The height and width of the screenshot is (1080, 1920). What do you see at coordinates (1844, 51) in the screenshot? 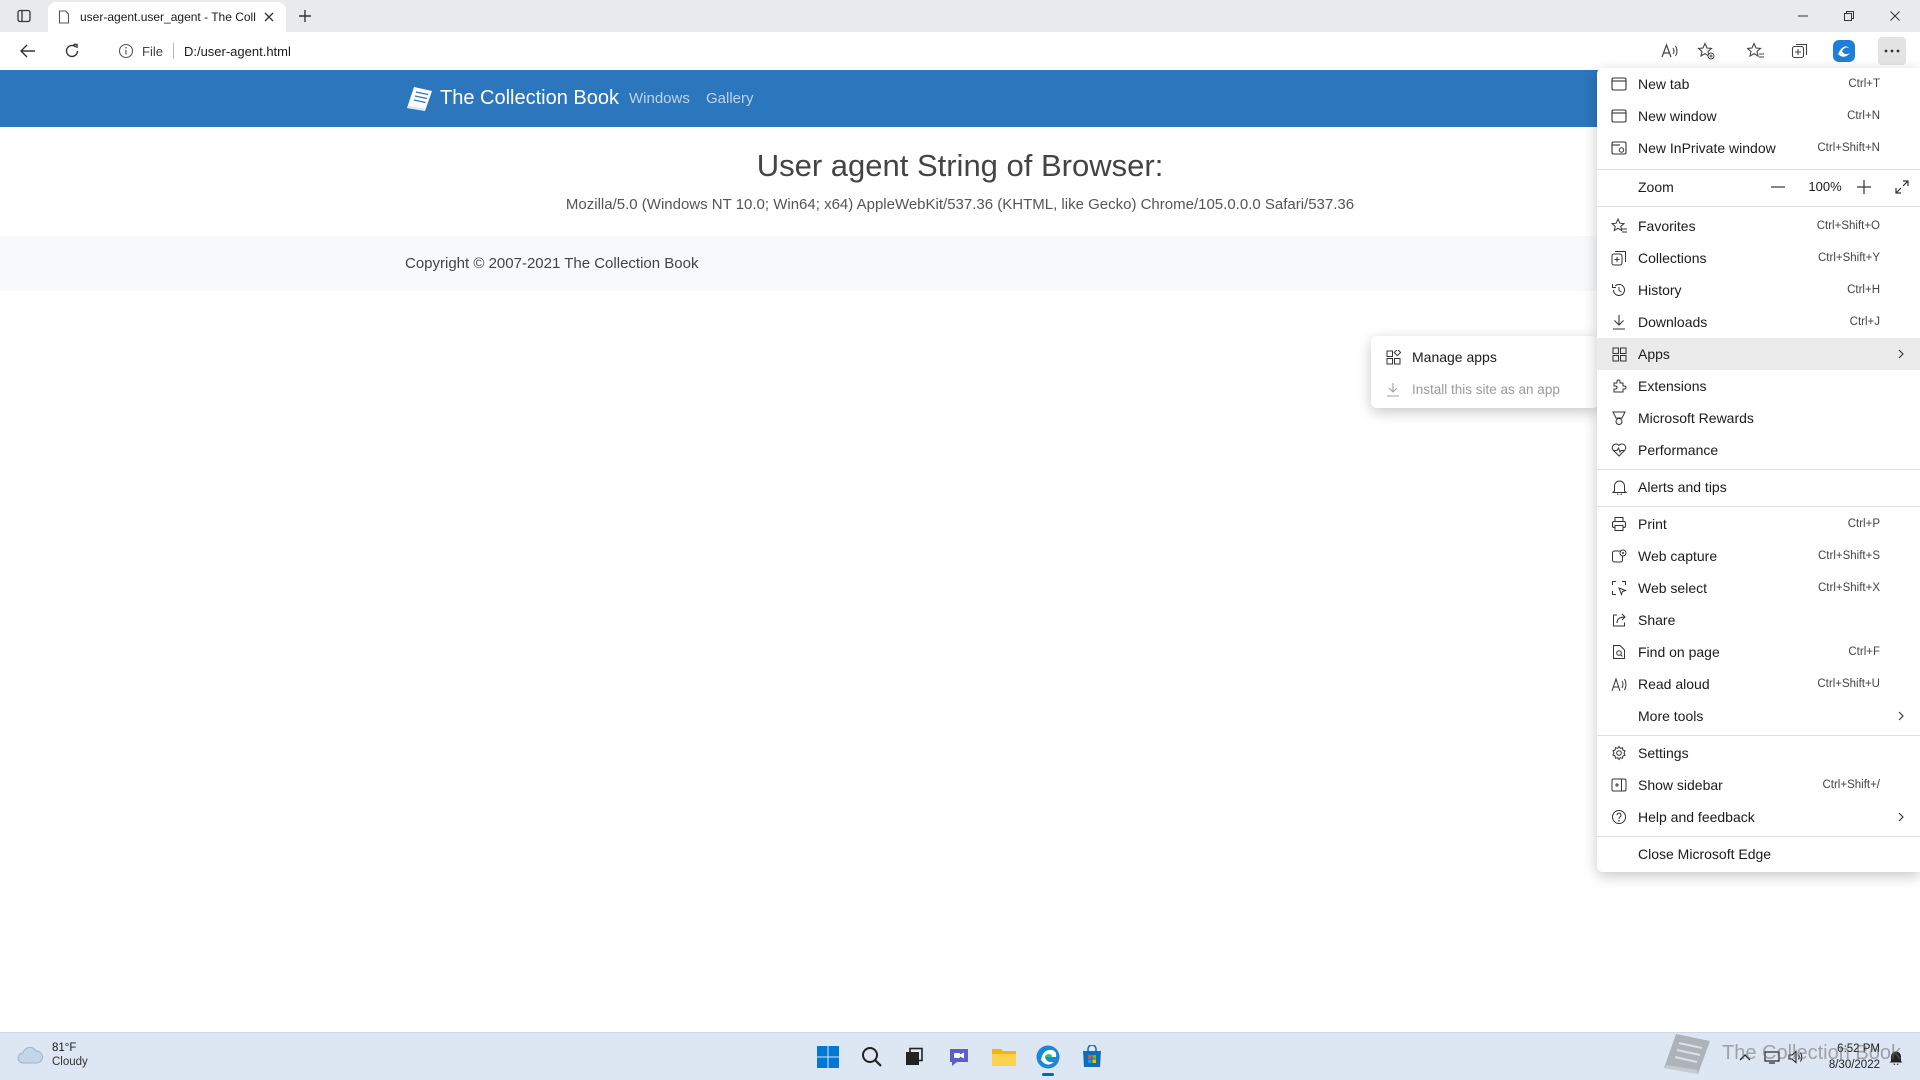
I see `profile-button` at bounding box center [1844, 51].